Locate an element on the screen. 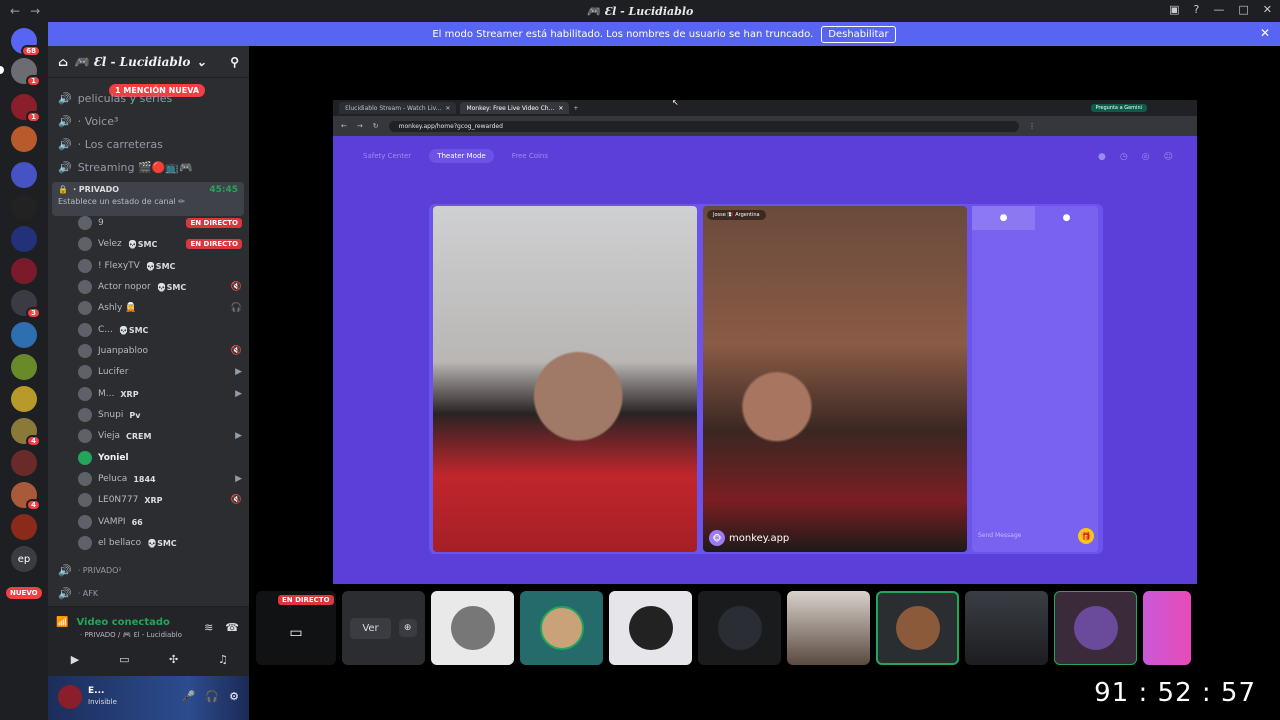 The image size is (1280, 720). gift-icon: 🎁 is located at coordinates (1086, 536).